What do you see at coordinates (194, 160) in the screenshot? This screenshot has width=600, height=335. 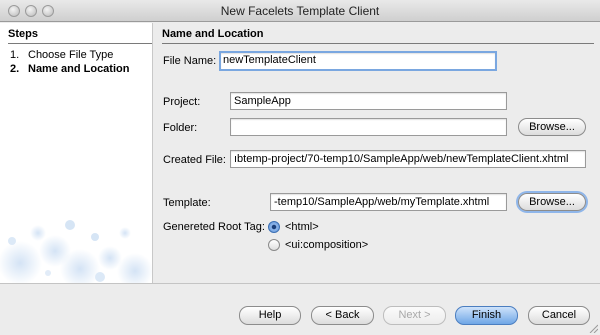 I see `created-file-label: Created File:` at bounding box center [194, 160].